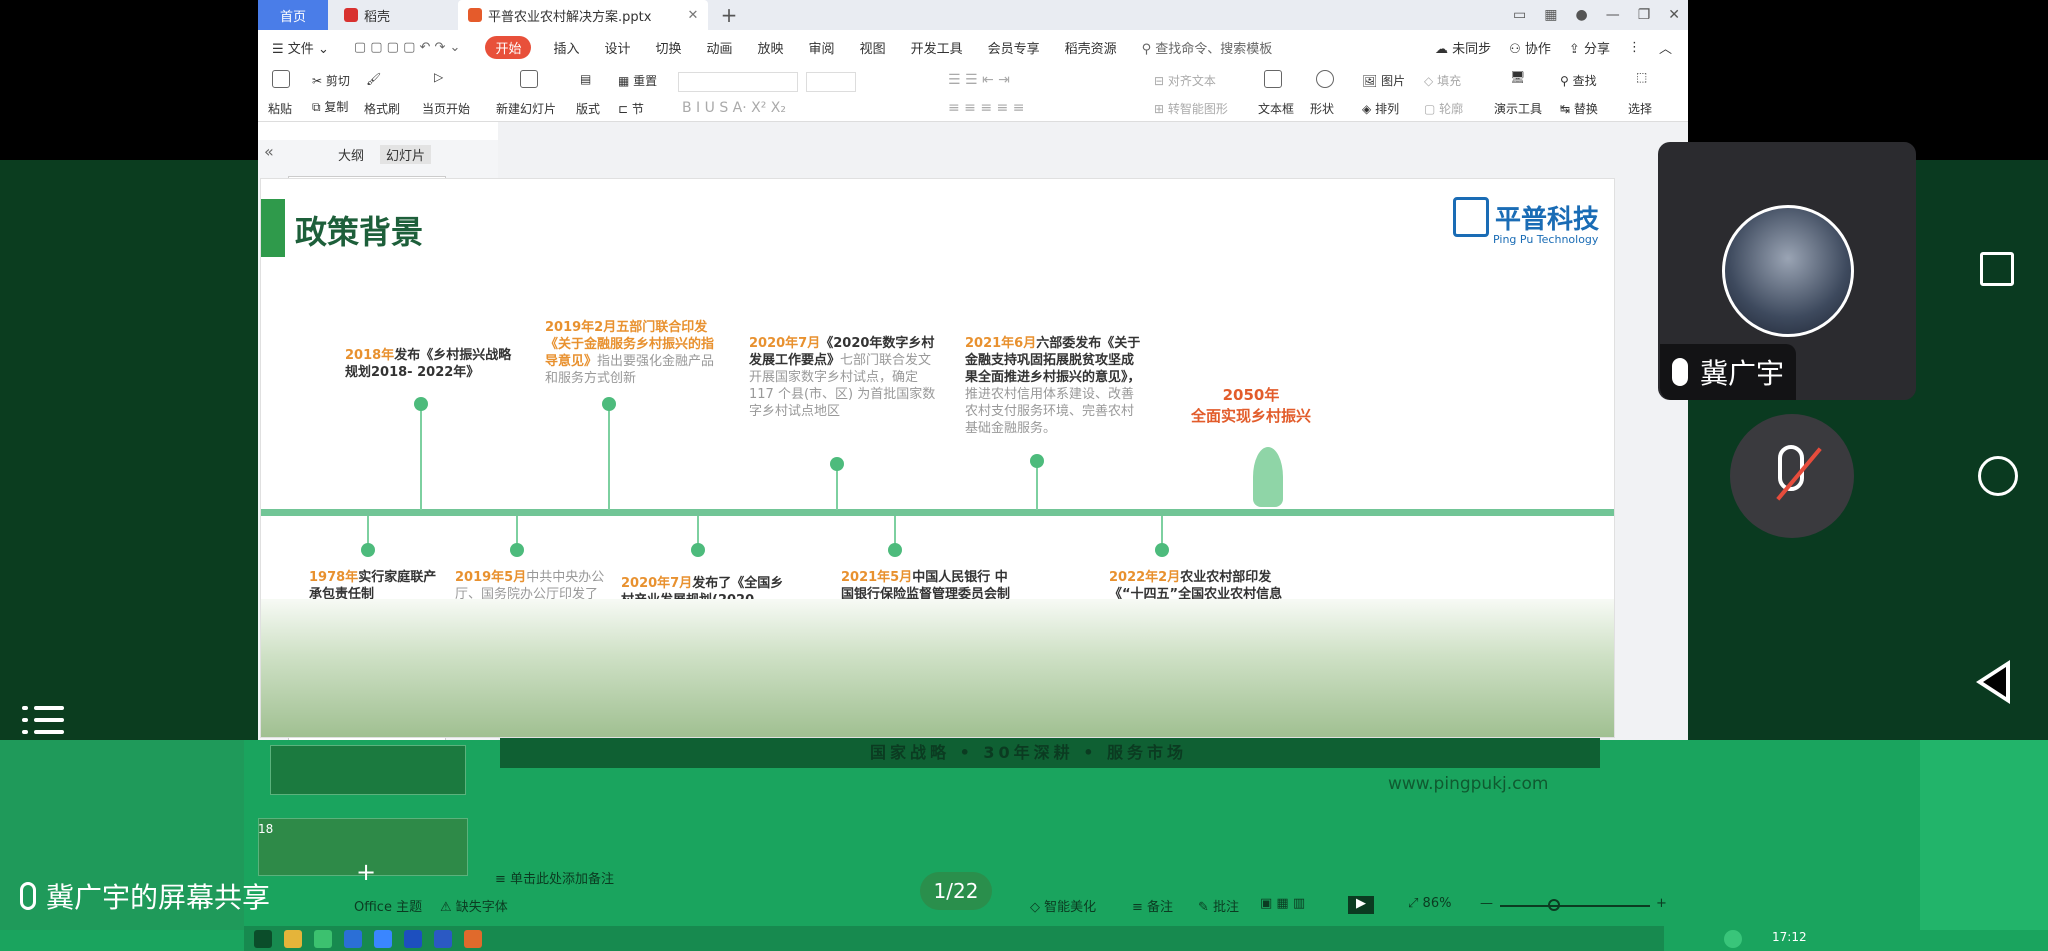 This screenshot has height=951, width=2048. I want to click on missing-font-button: ⚠ 缺失字体, so click(474, 905).